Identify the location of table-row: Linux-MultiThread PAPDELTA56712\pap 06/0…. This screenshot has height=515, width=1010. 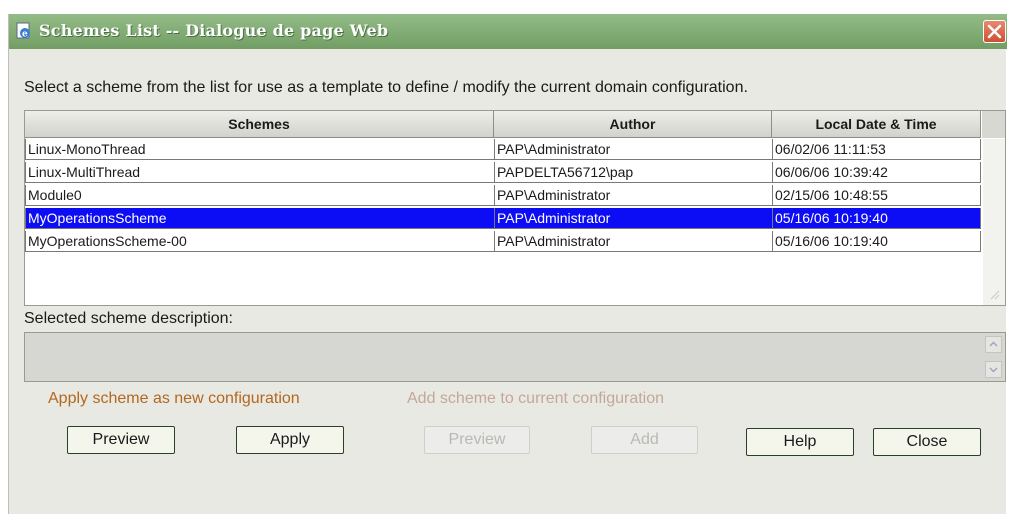
(503, 173).